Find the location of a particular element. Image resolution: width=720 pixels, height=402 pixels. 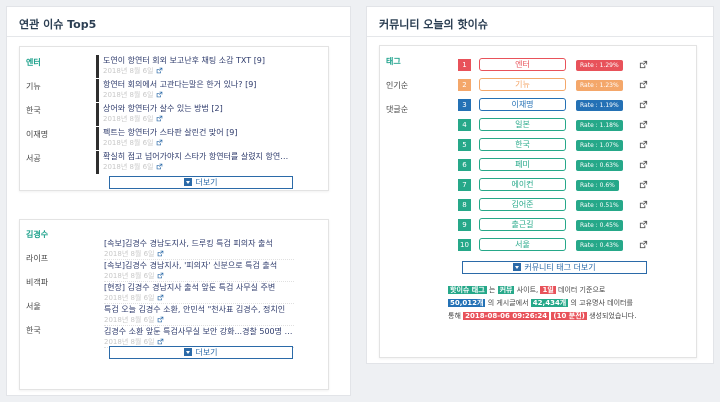

more-button-1: 더보기 is located at coordinates (201, 182).